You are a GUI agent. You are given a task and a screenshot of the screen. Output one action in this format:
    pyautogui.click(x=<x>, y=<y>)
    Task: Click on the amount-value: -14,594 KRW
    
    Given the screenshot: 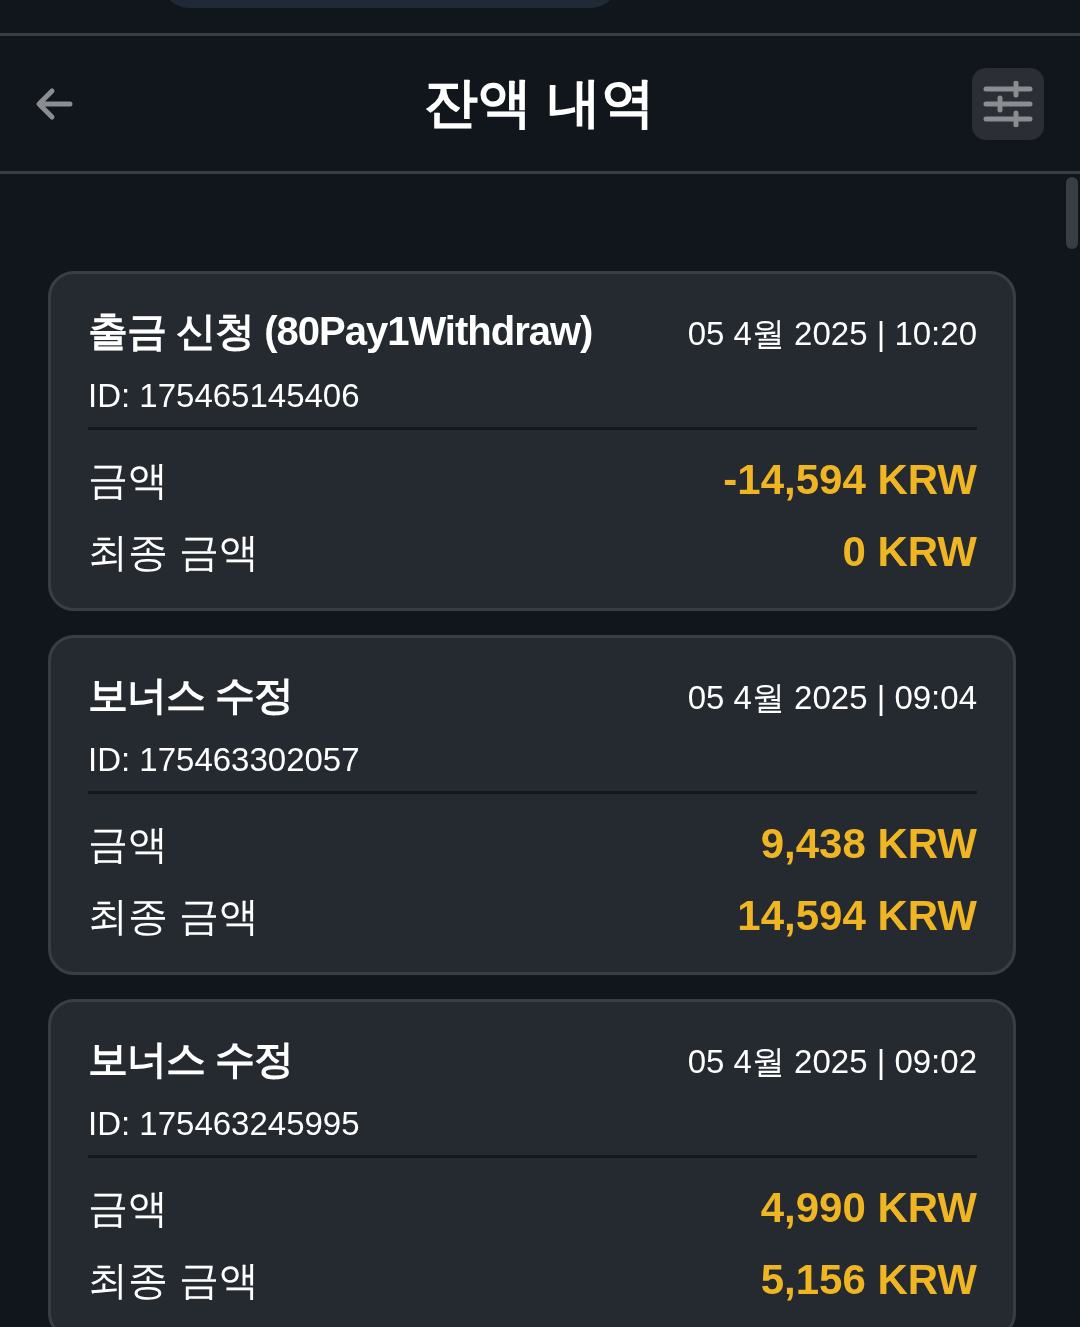 What is the action you would take?
    pyautogui.click(x=850, y=480)
    